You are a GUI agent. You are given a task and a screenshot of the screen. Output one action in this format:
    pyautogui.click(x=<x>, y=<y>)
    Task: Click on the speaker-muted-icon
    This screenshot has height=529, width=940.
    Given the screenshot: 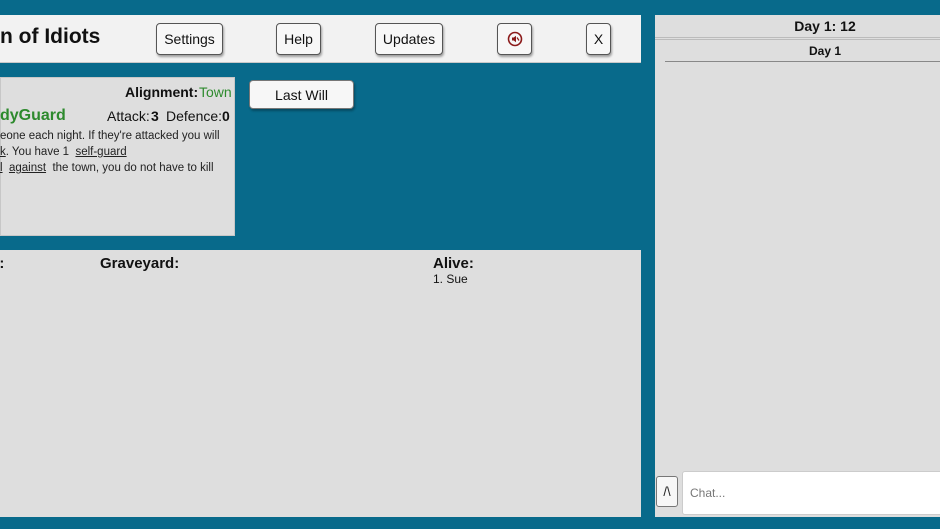 What is the action you would take?
    pyautogui.click(x=514, y=39)
    